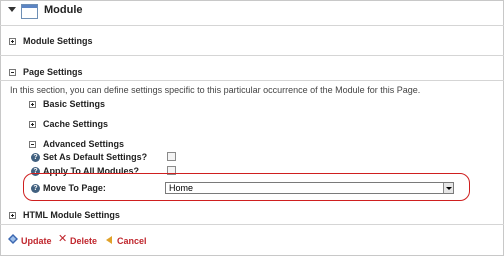 The height and width of the screenshot is (256, 504). What do you see at coordinates (181, 188) in the screenshot?
I see `move-to-page-value: Home` at bounding box center [181, 188].